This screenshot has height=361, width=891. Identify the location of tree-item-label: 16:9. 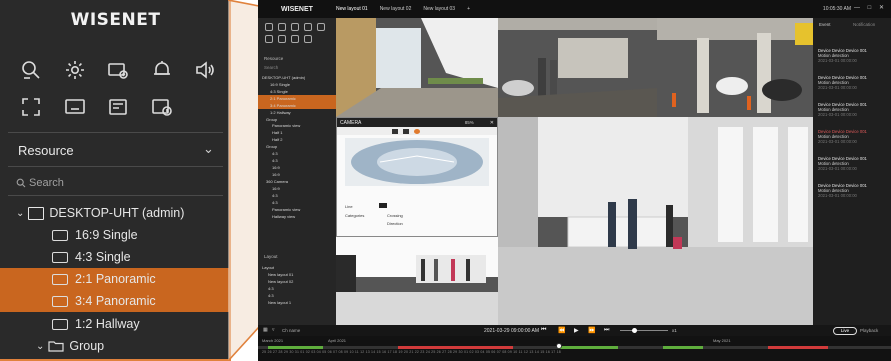
(276, 188).